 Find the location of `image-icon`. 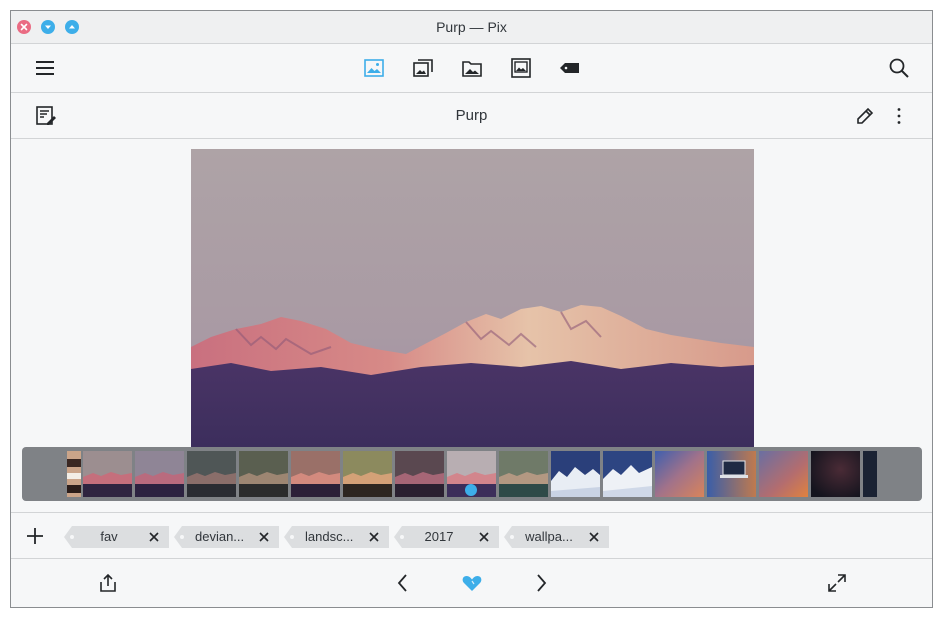

image-icon is located at coordinates (374, 68).